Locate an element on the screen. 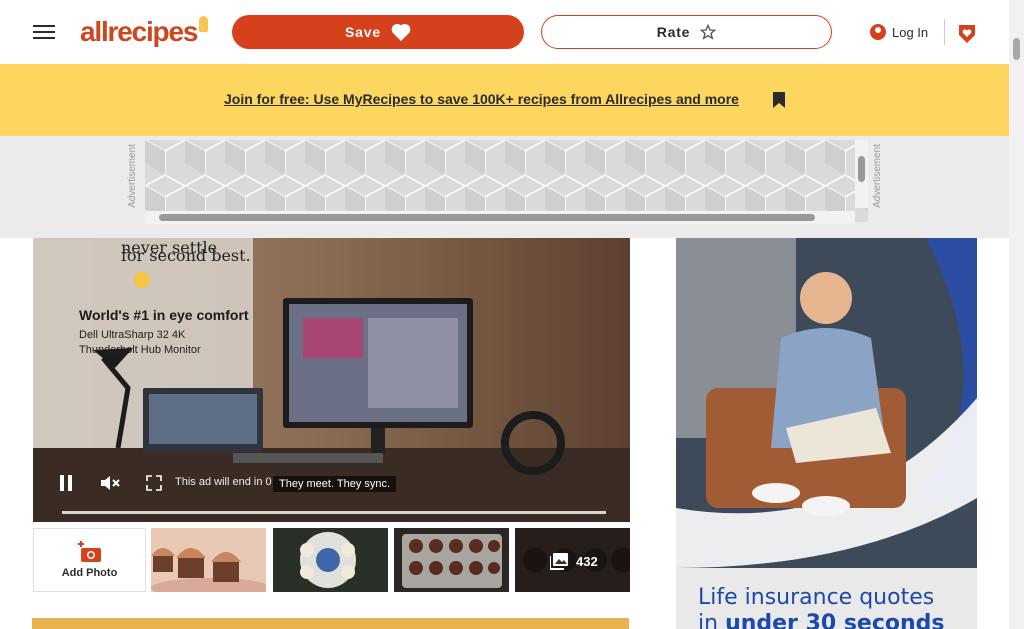 The height and width of the screenshot is (629, 1024). ad-headline-1: Life insurance quotes is located at coordinates (816, 597).